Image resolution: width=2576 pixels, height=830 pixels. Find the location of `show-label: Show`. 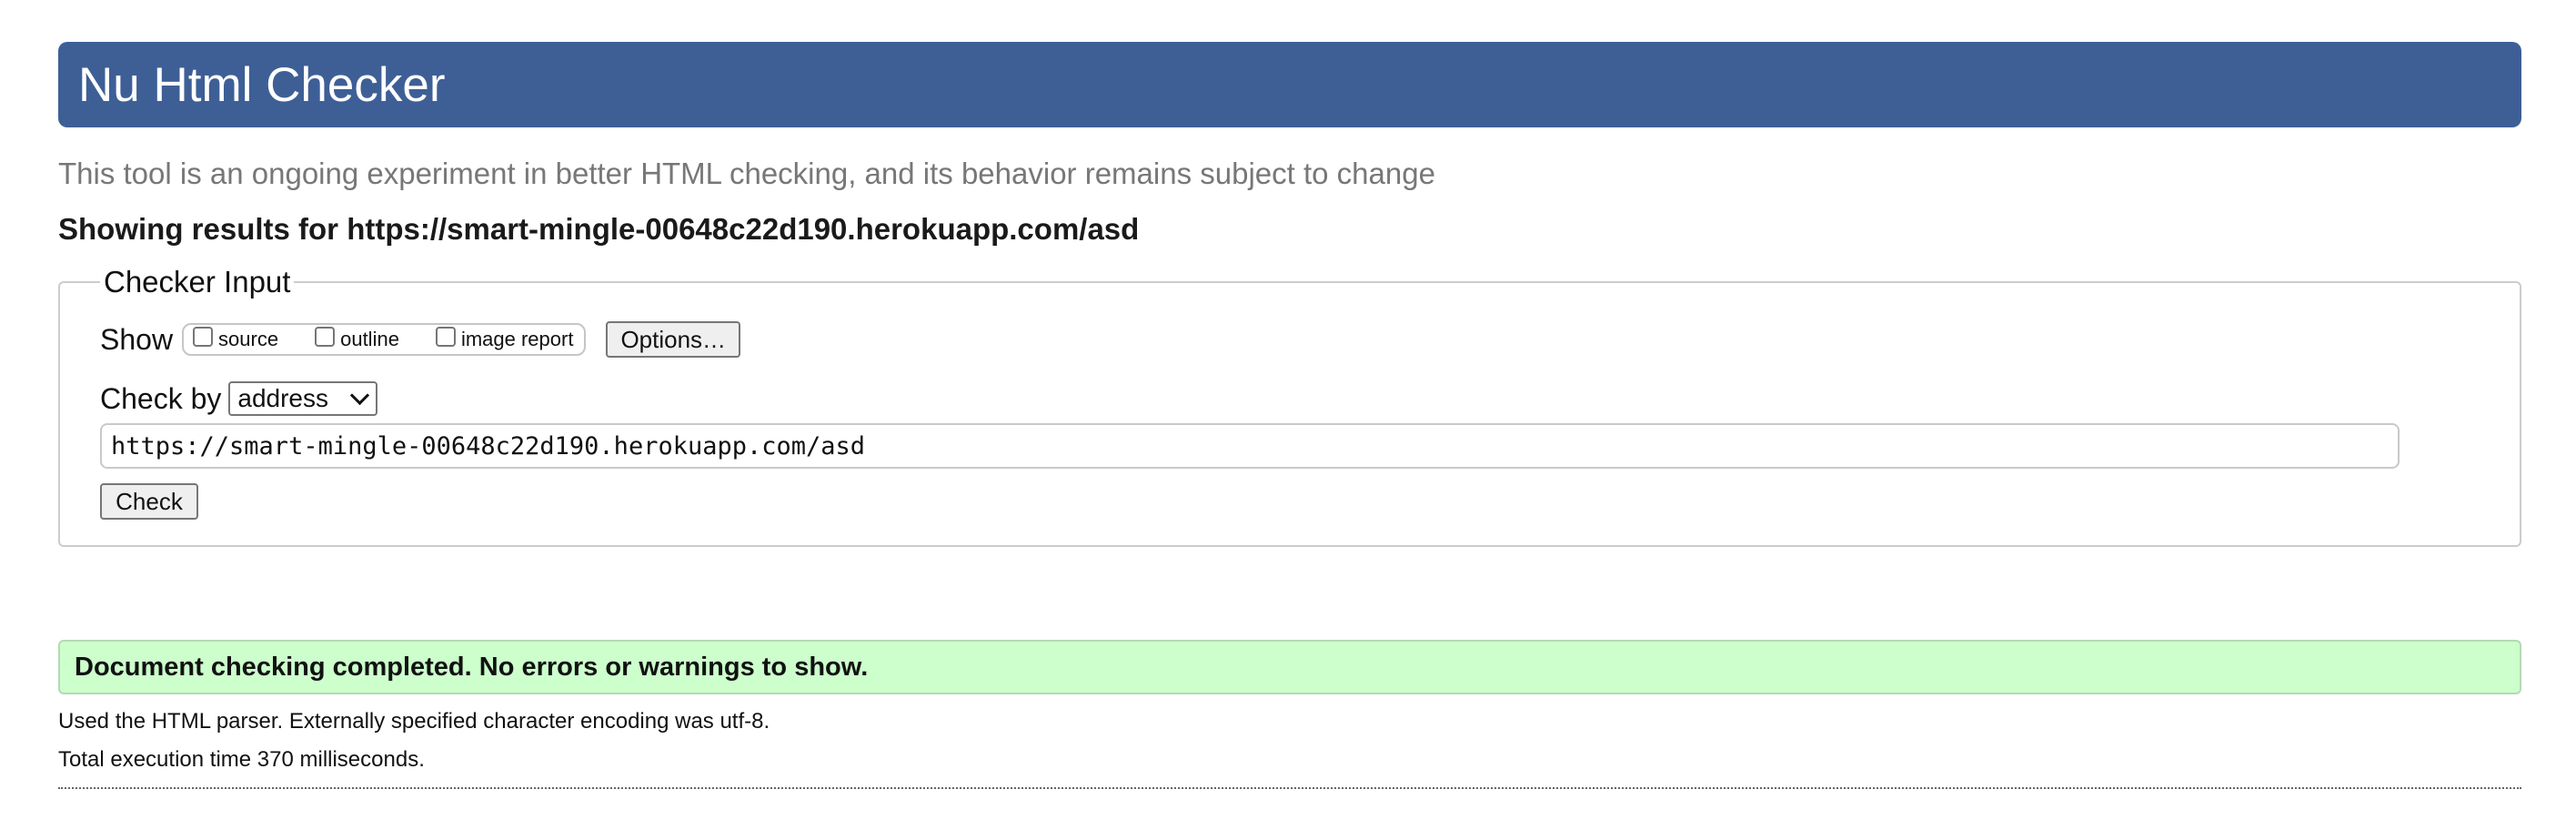

show-label: Show is located at coordinates (137, 339).